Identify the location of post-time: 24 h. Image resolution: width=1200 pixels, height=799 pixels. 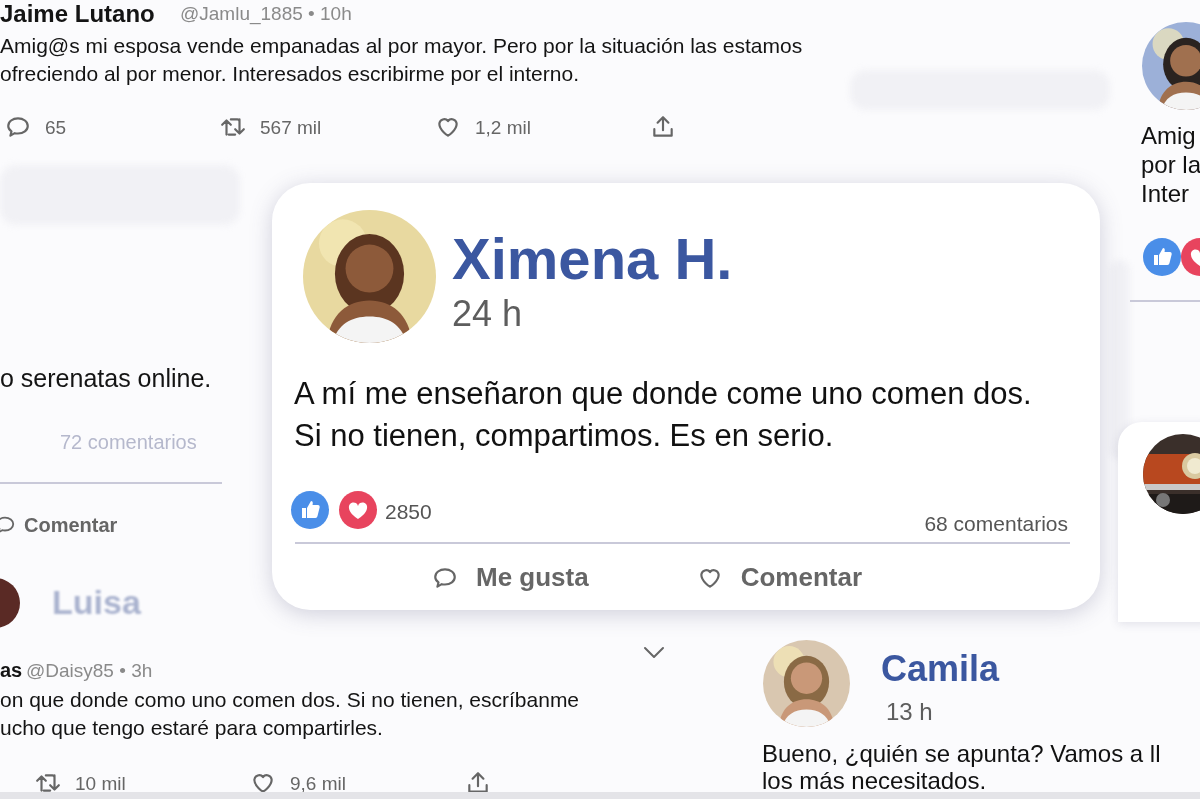
(487, 314).